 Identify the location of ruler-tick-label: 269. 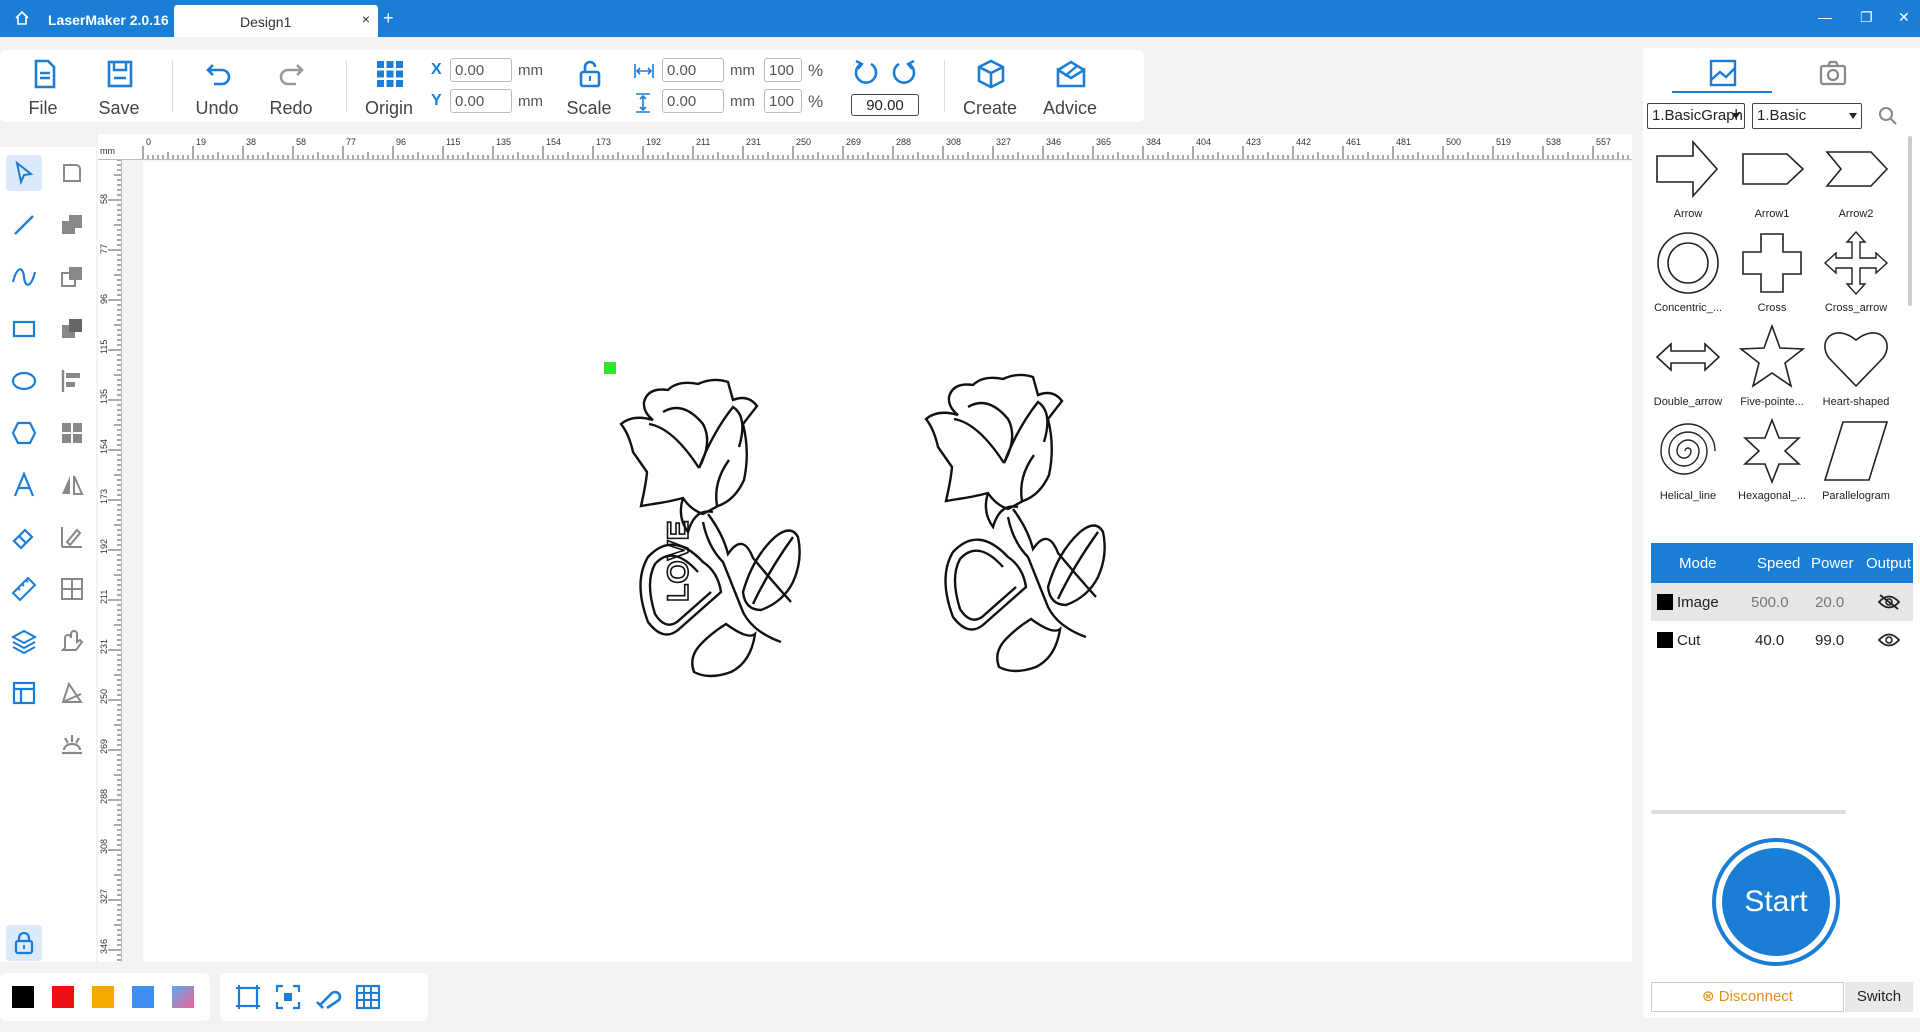
(104, 746).